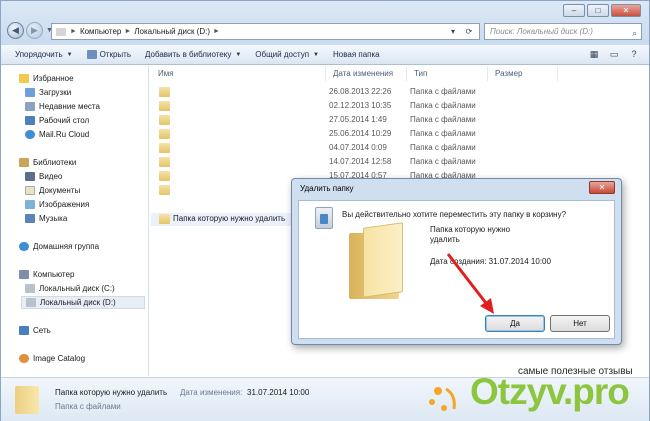 Image resolution: width=650 pixels, height=421 pixels. I want to click on sidebar-item-music: Музыка, so click(98, 218).